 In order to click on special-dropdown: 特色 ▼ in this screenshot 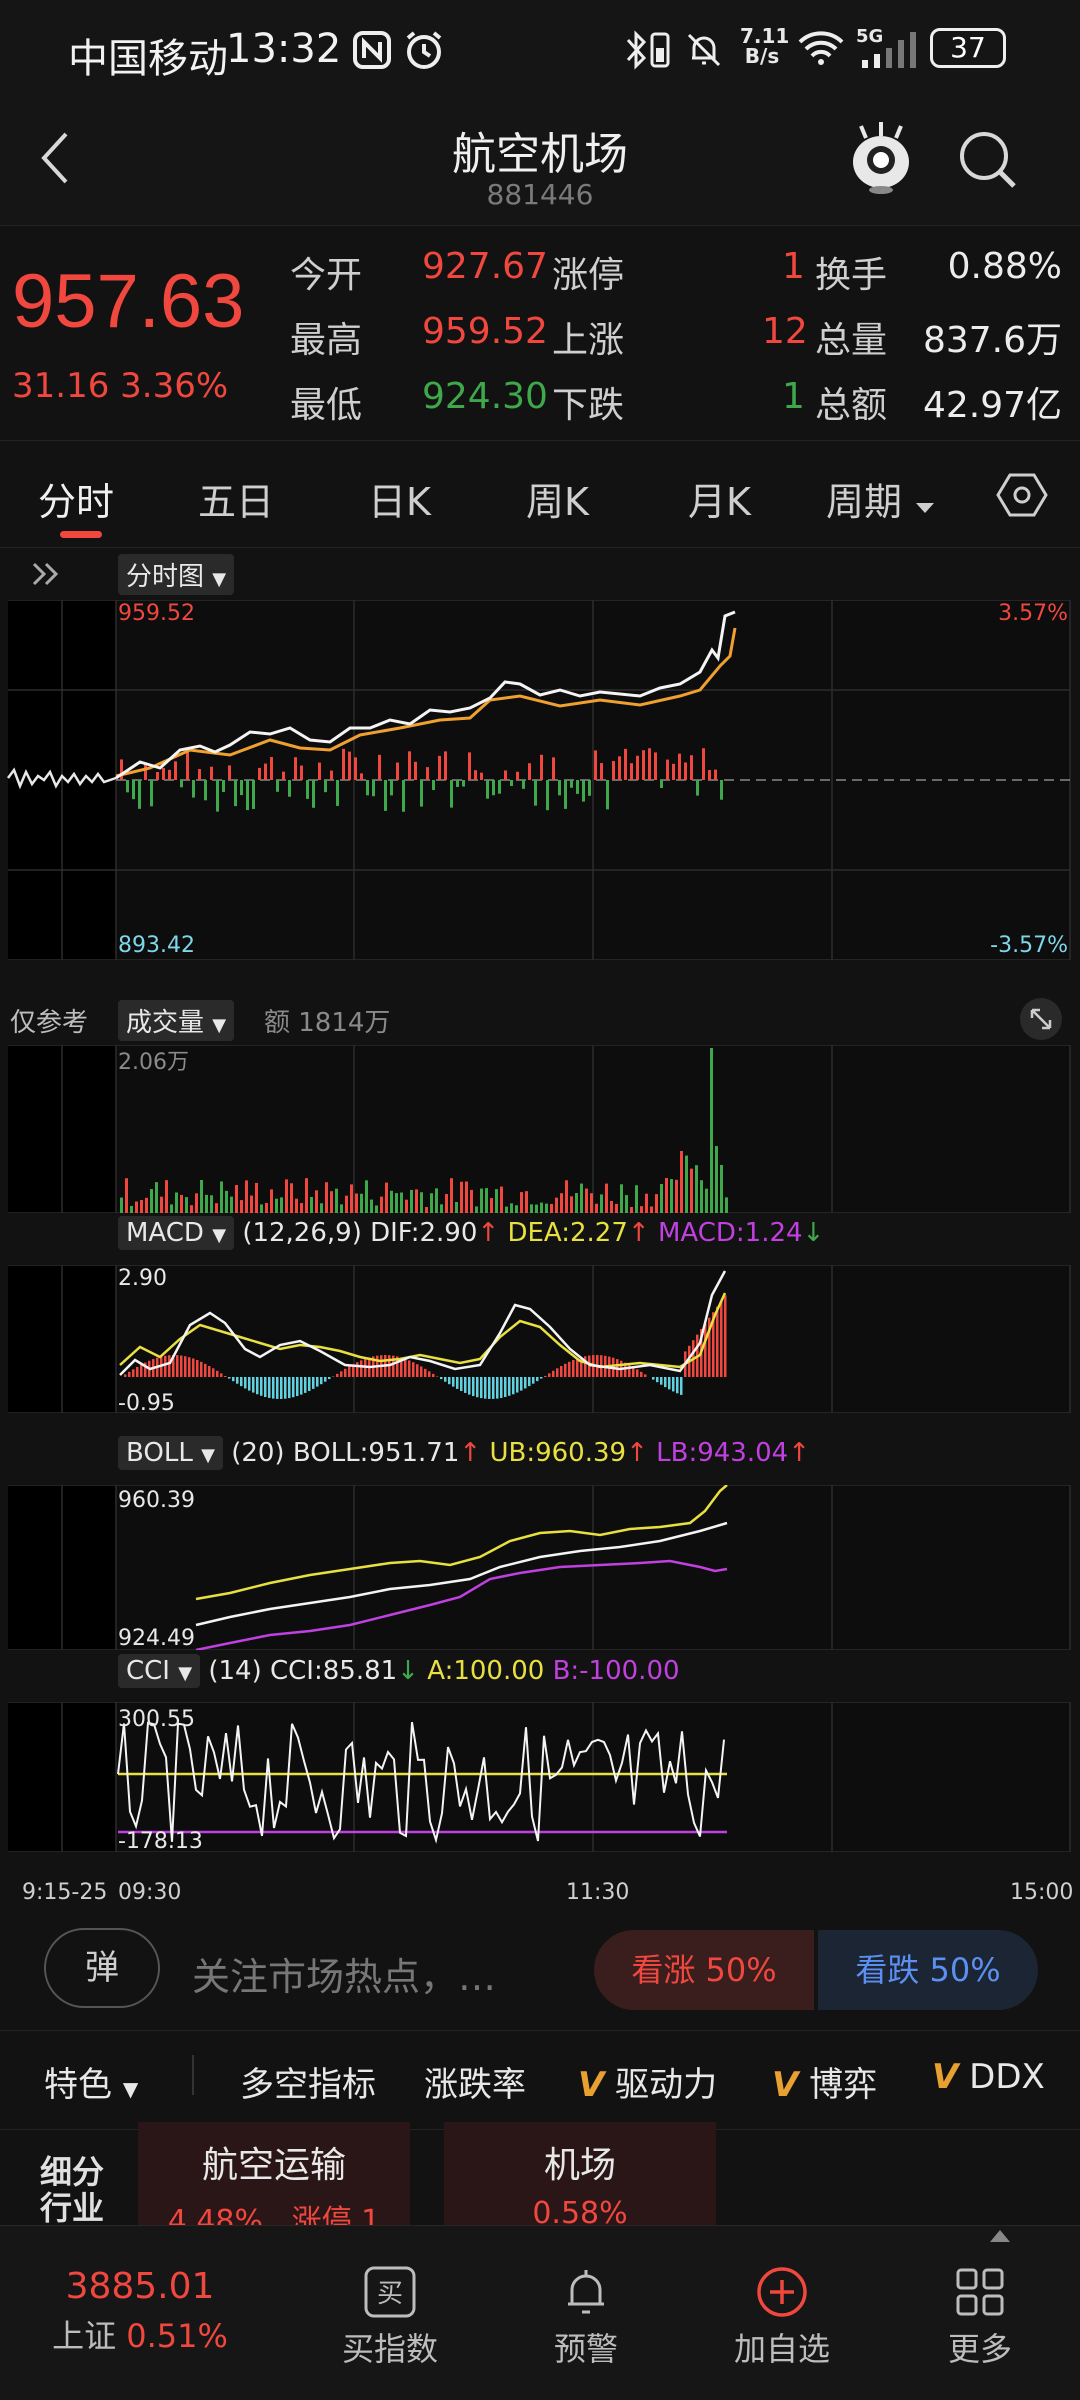, I will do `click(91, 2081)`.